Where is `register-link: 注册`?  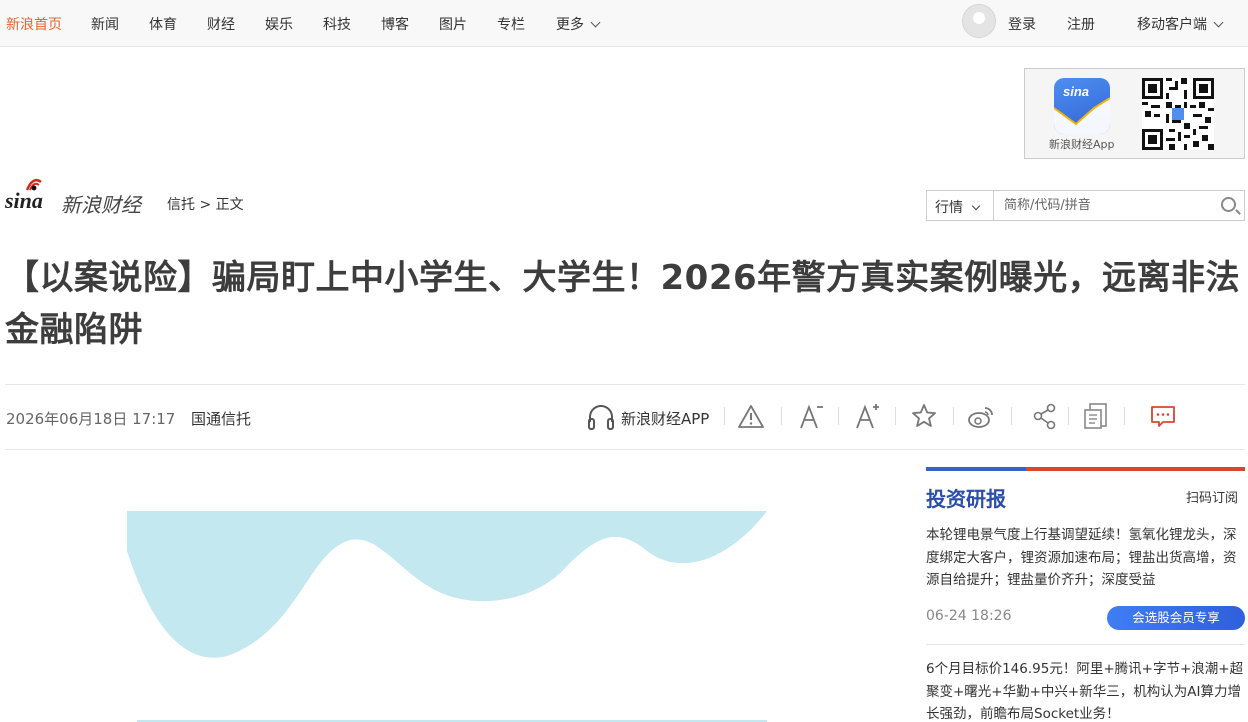 register-link: 注册 is located at coordinates (1081, 24).